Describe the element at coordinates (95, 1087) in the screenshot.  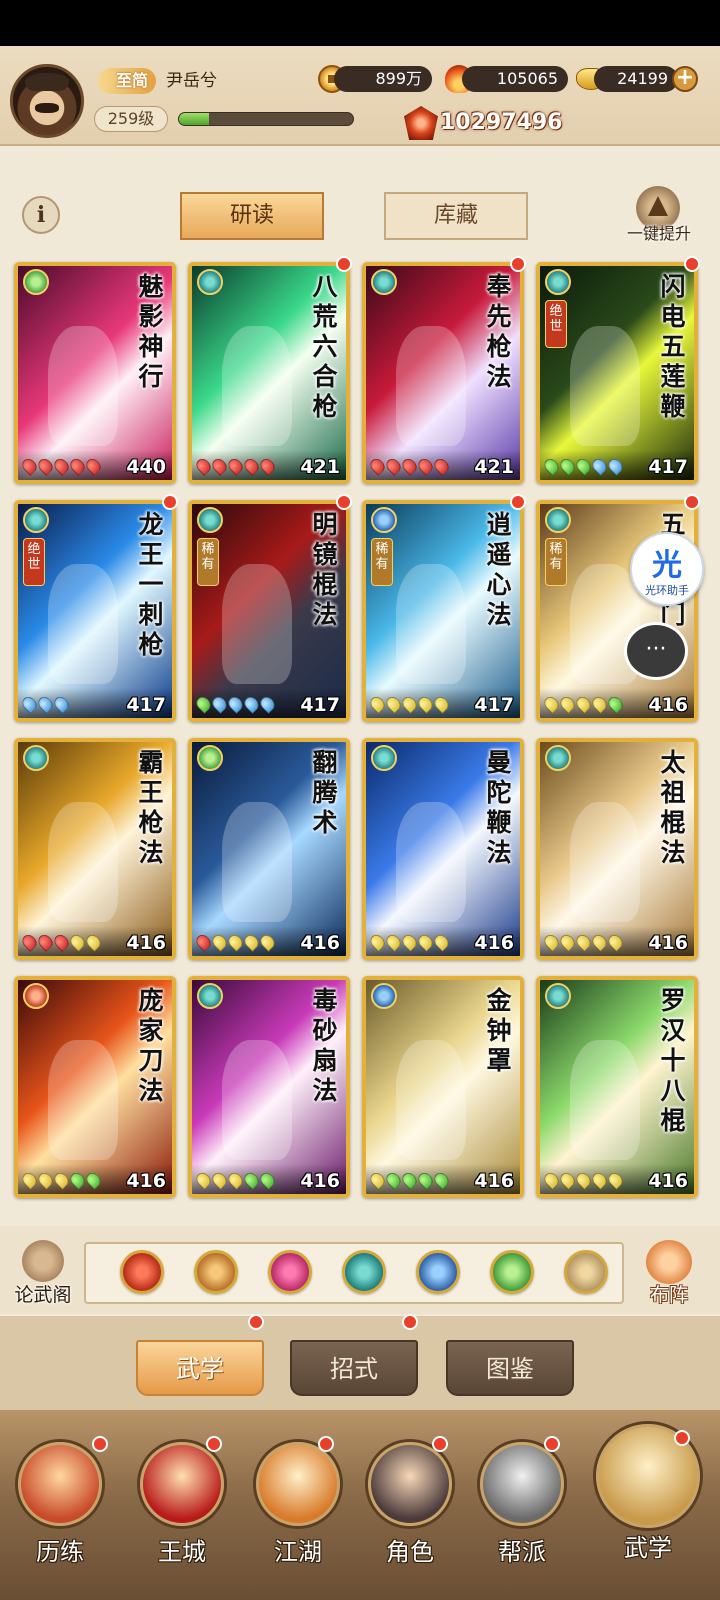
I see `skill-card: 庞家刀法 416` at that location.